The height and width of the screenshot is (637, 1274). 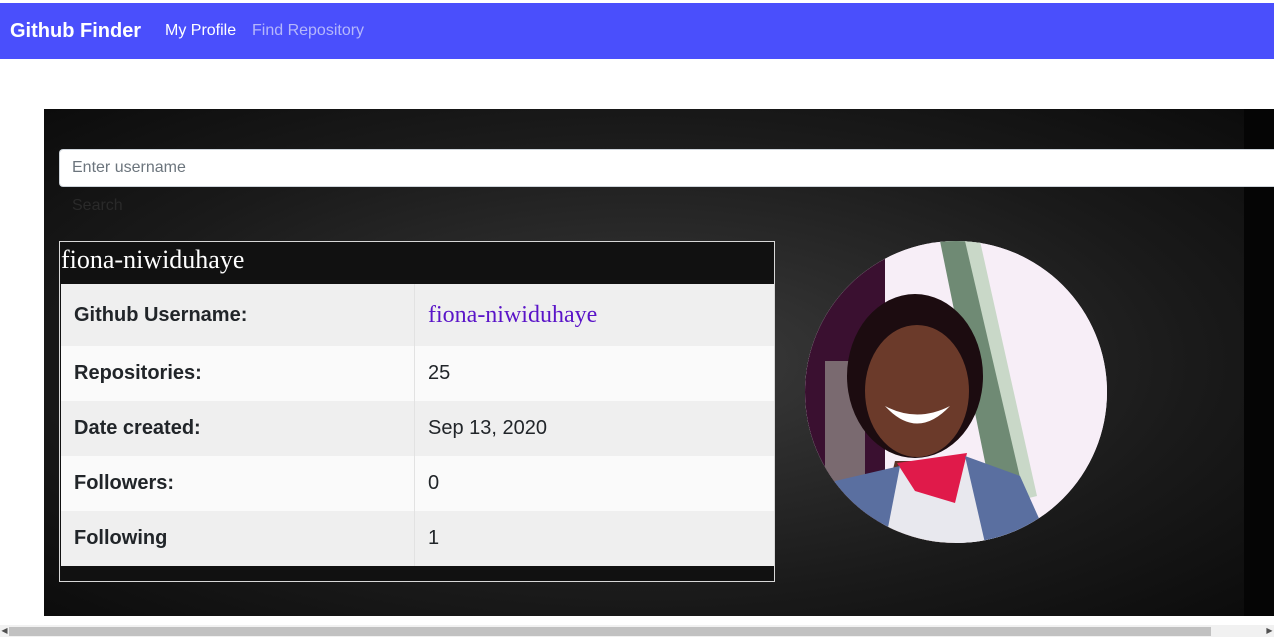 I want to click on table-row: Repositories: 25, so click(x=417, y=373).